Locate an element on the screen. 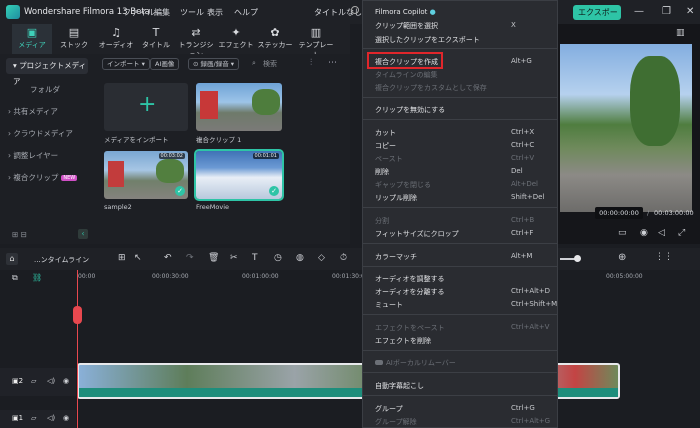 The width and height of the screenshot is (700, 428). select-icon: ↖ is located at coordinates (138, 258).